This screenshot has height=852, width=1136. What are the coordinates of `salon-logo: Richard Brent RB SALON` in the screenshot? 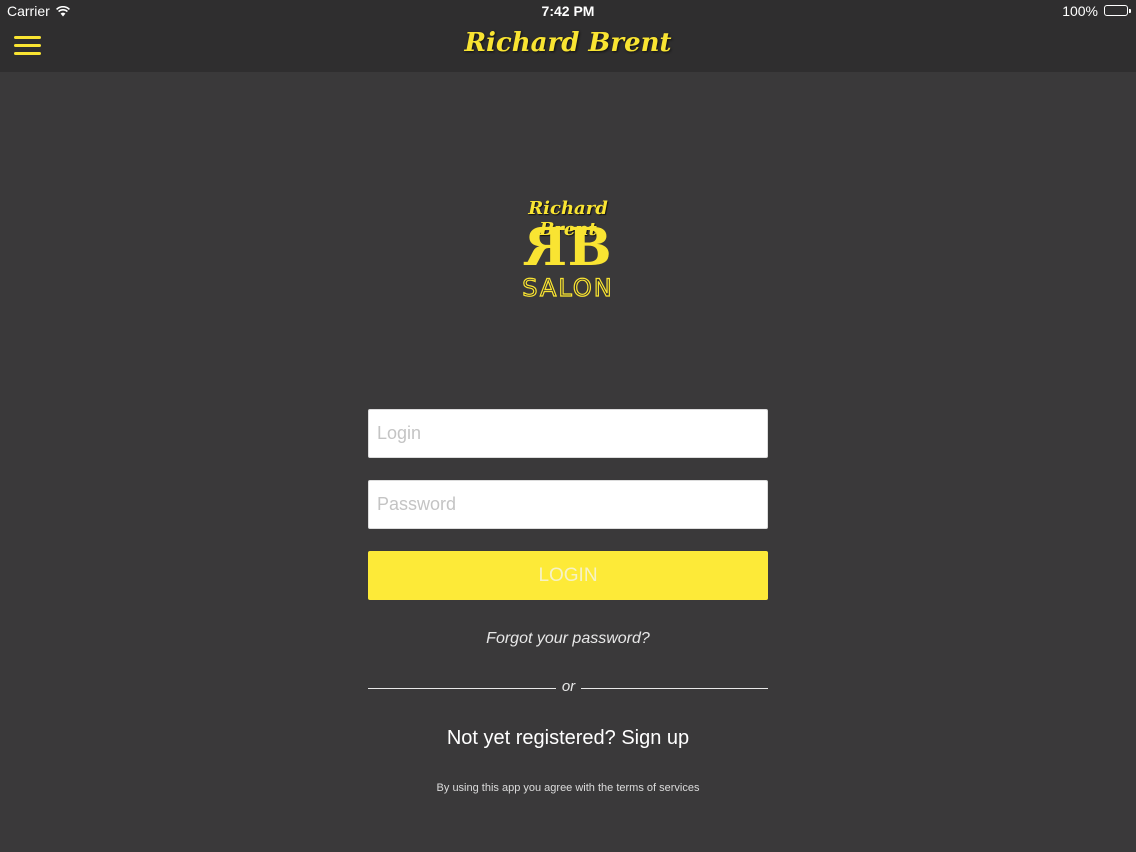 It's located at (568, 250).